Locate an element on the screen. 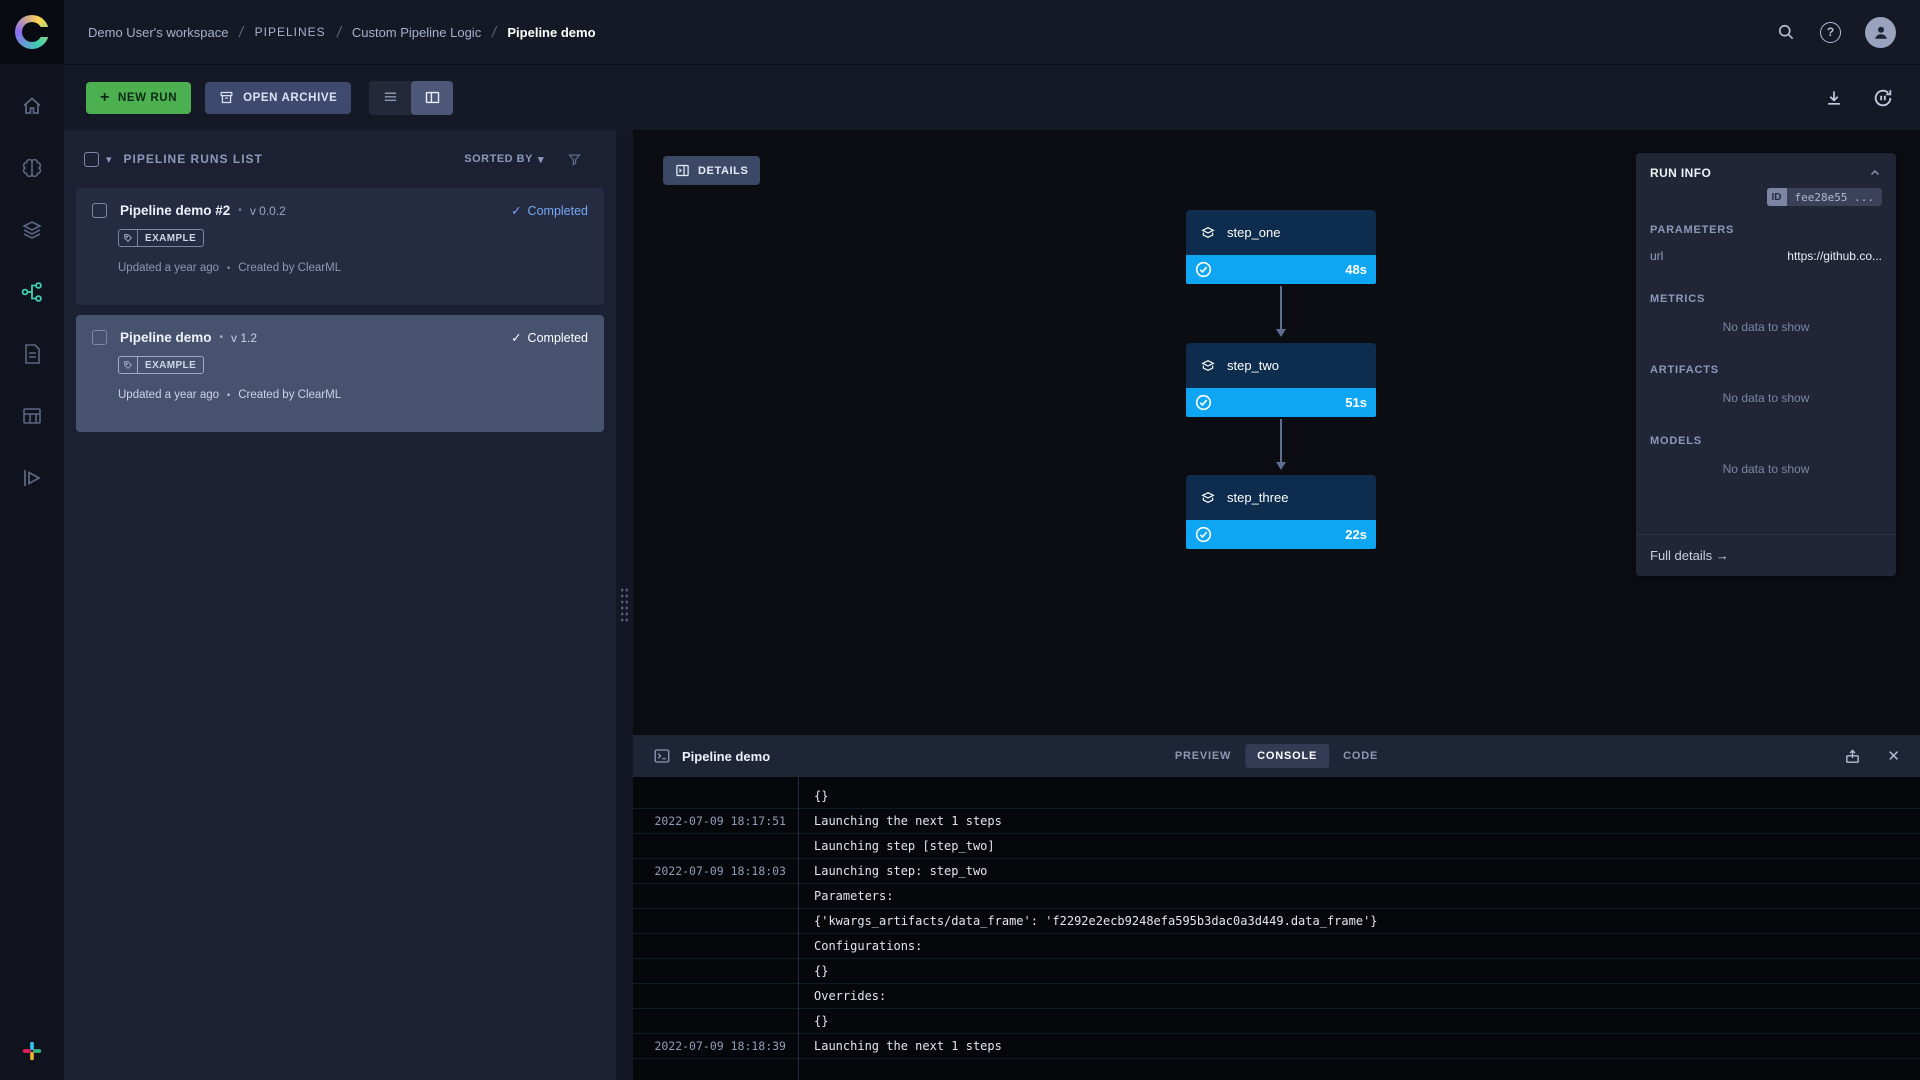 Image resolution: width=1920 pixels, height=1080 pixels. full-details-link: Full details → is located at coordinates (1766, 555).